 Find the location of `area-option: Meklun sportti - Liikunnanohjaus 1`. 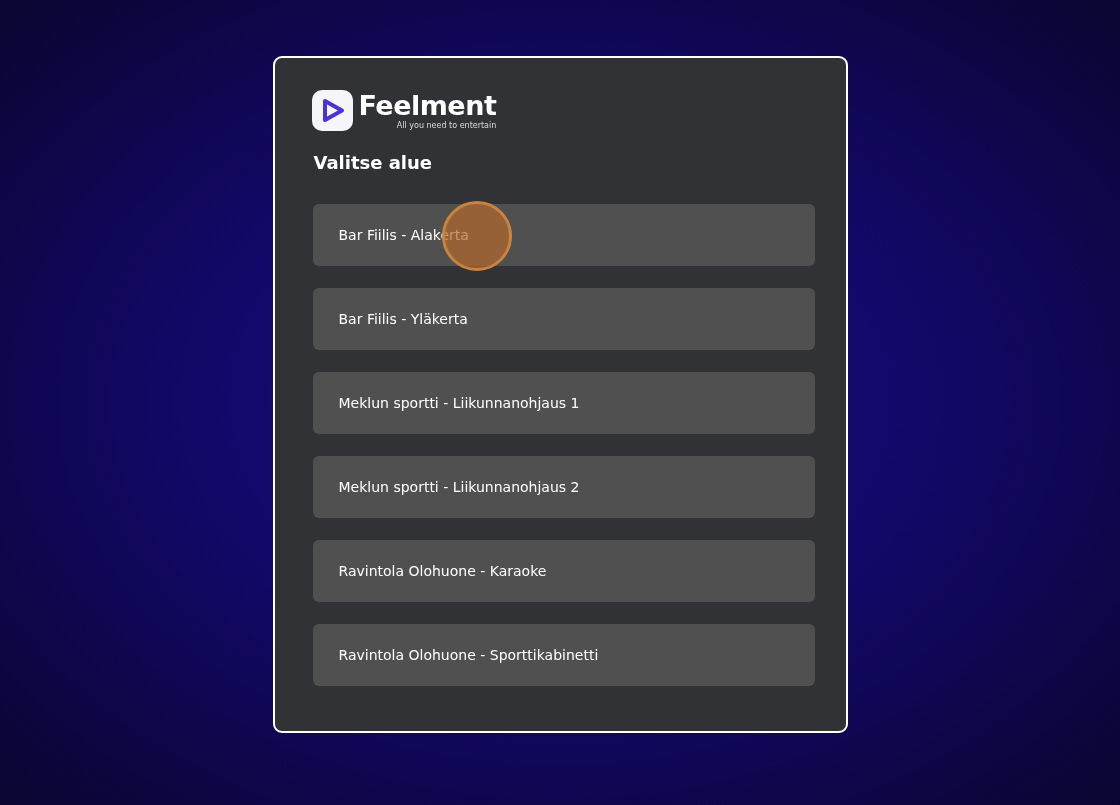

area-option: Meklun sportti - Liikunnanohjaus 1 is located at coordinates (563, 403).